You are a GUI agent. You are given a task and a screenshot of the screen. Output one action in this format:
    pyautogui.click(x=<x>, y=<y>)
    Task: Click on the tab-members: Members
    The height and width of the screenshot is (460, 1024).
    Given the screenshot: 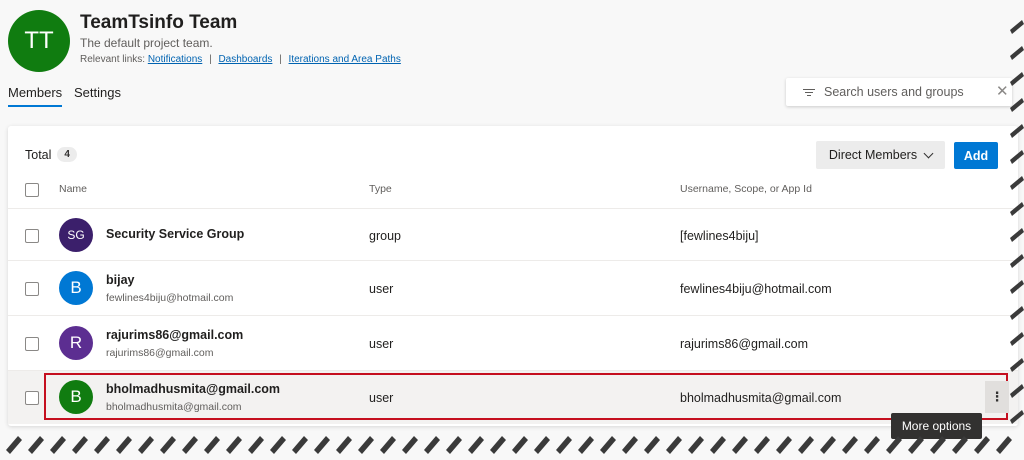 What is the action you would take?
    pyautogui.click(x=35, y=96)
    